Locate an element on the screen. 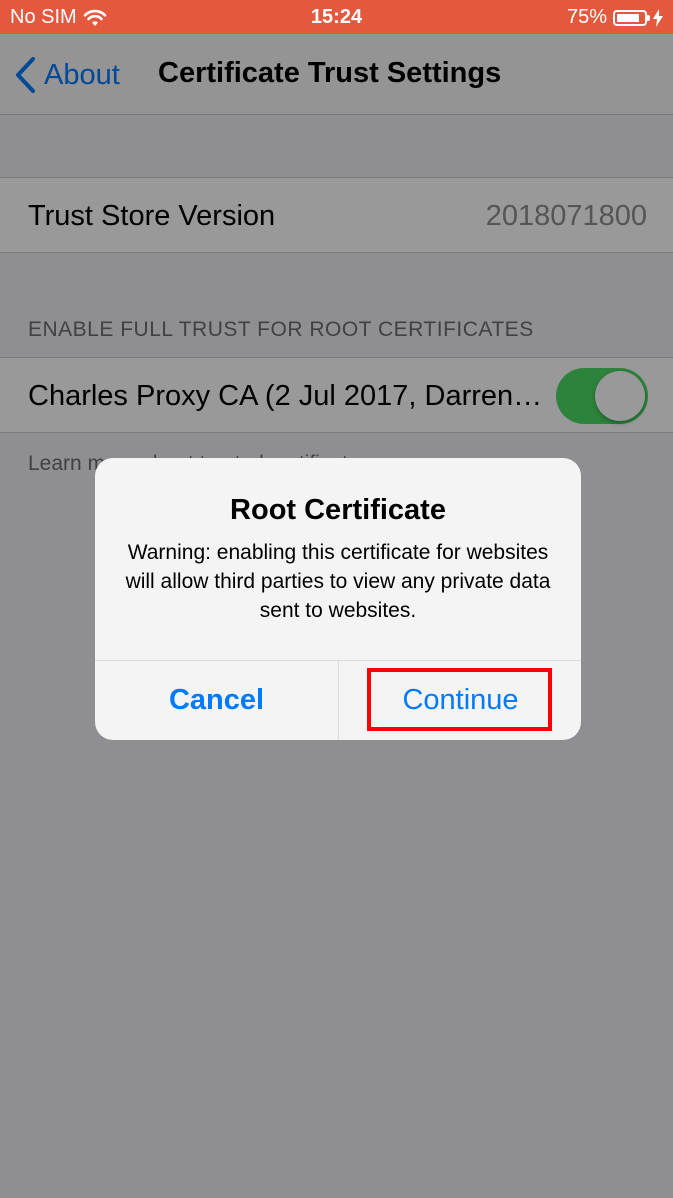 This screenshot has width=673, height=1198. charging-bolt-icon is located at coordinates (658, 17).